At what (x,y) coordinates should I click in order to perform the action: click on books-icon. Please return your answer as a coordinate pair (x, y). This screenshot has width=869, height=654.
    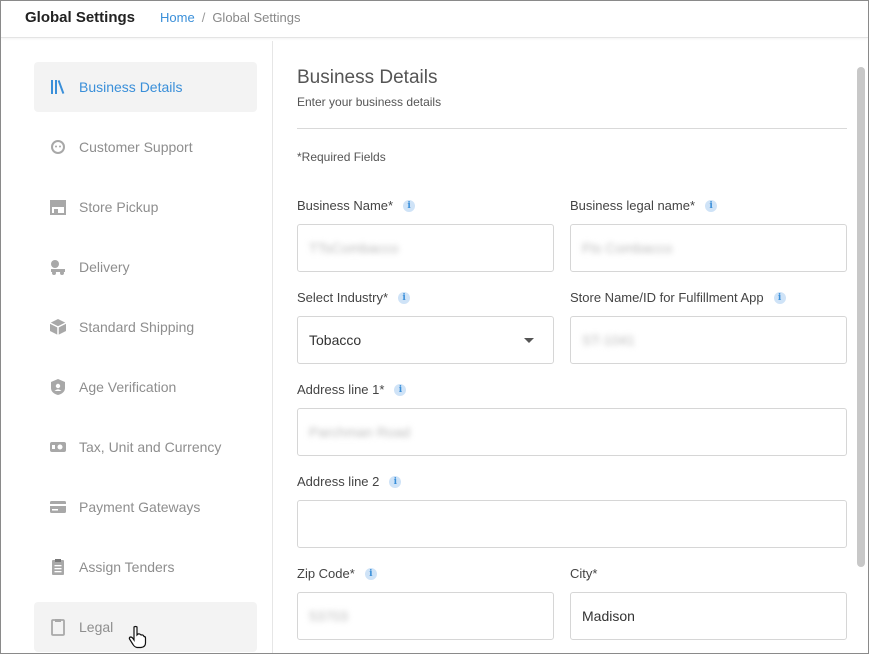
    Looking at the image, I should click on (58, 87).